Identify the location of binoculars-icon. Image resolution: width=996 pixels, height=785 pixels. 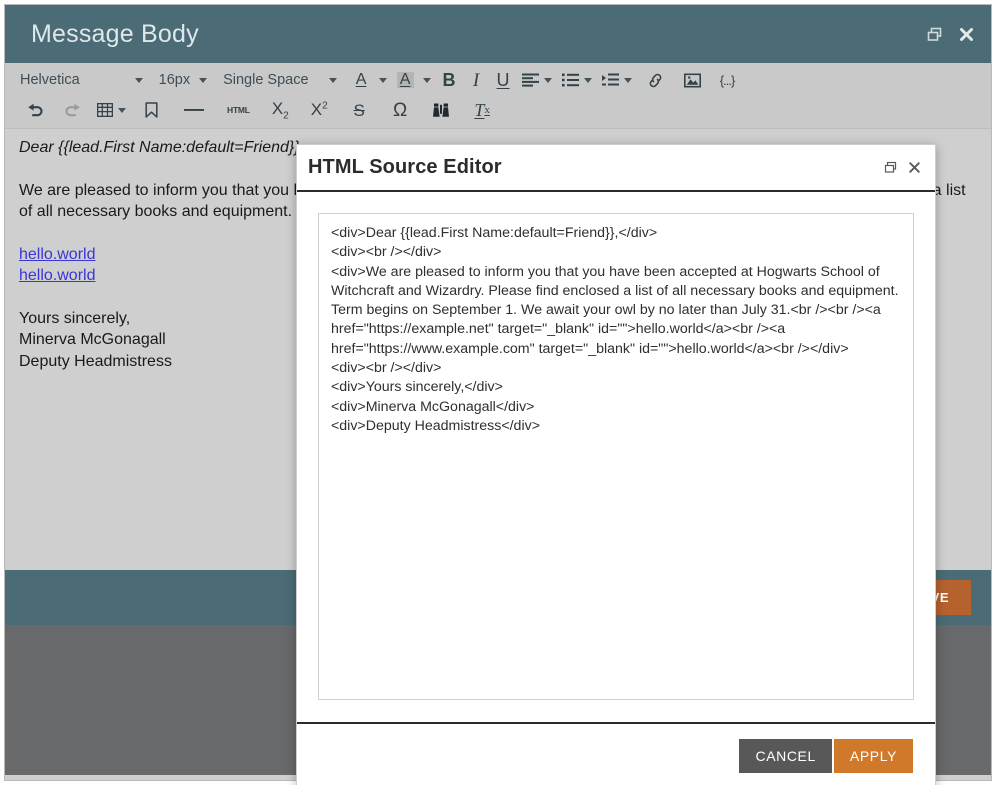
(441, 110).